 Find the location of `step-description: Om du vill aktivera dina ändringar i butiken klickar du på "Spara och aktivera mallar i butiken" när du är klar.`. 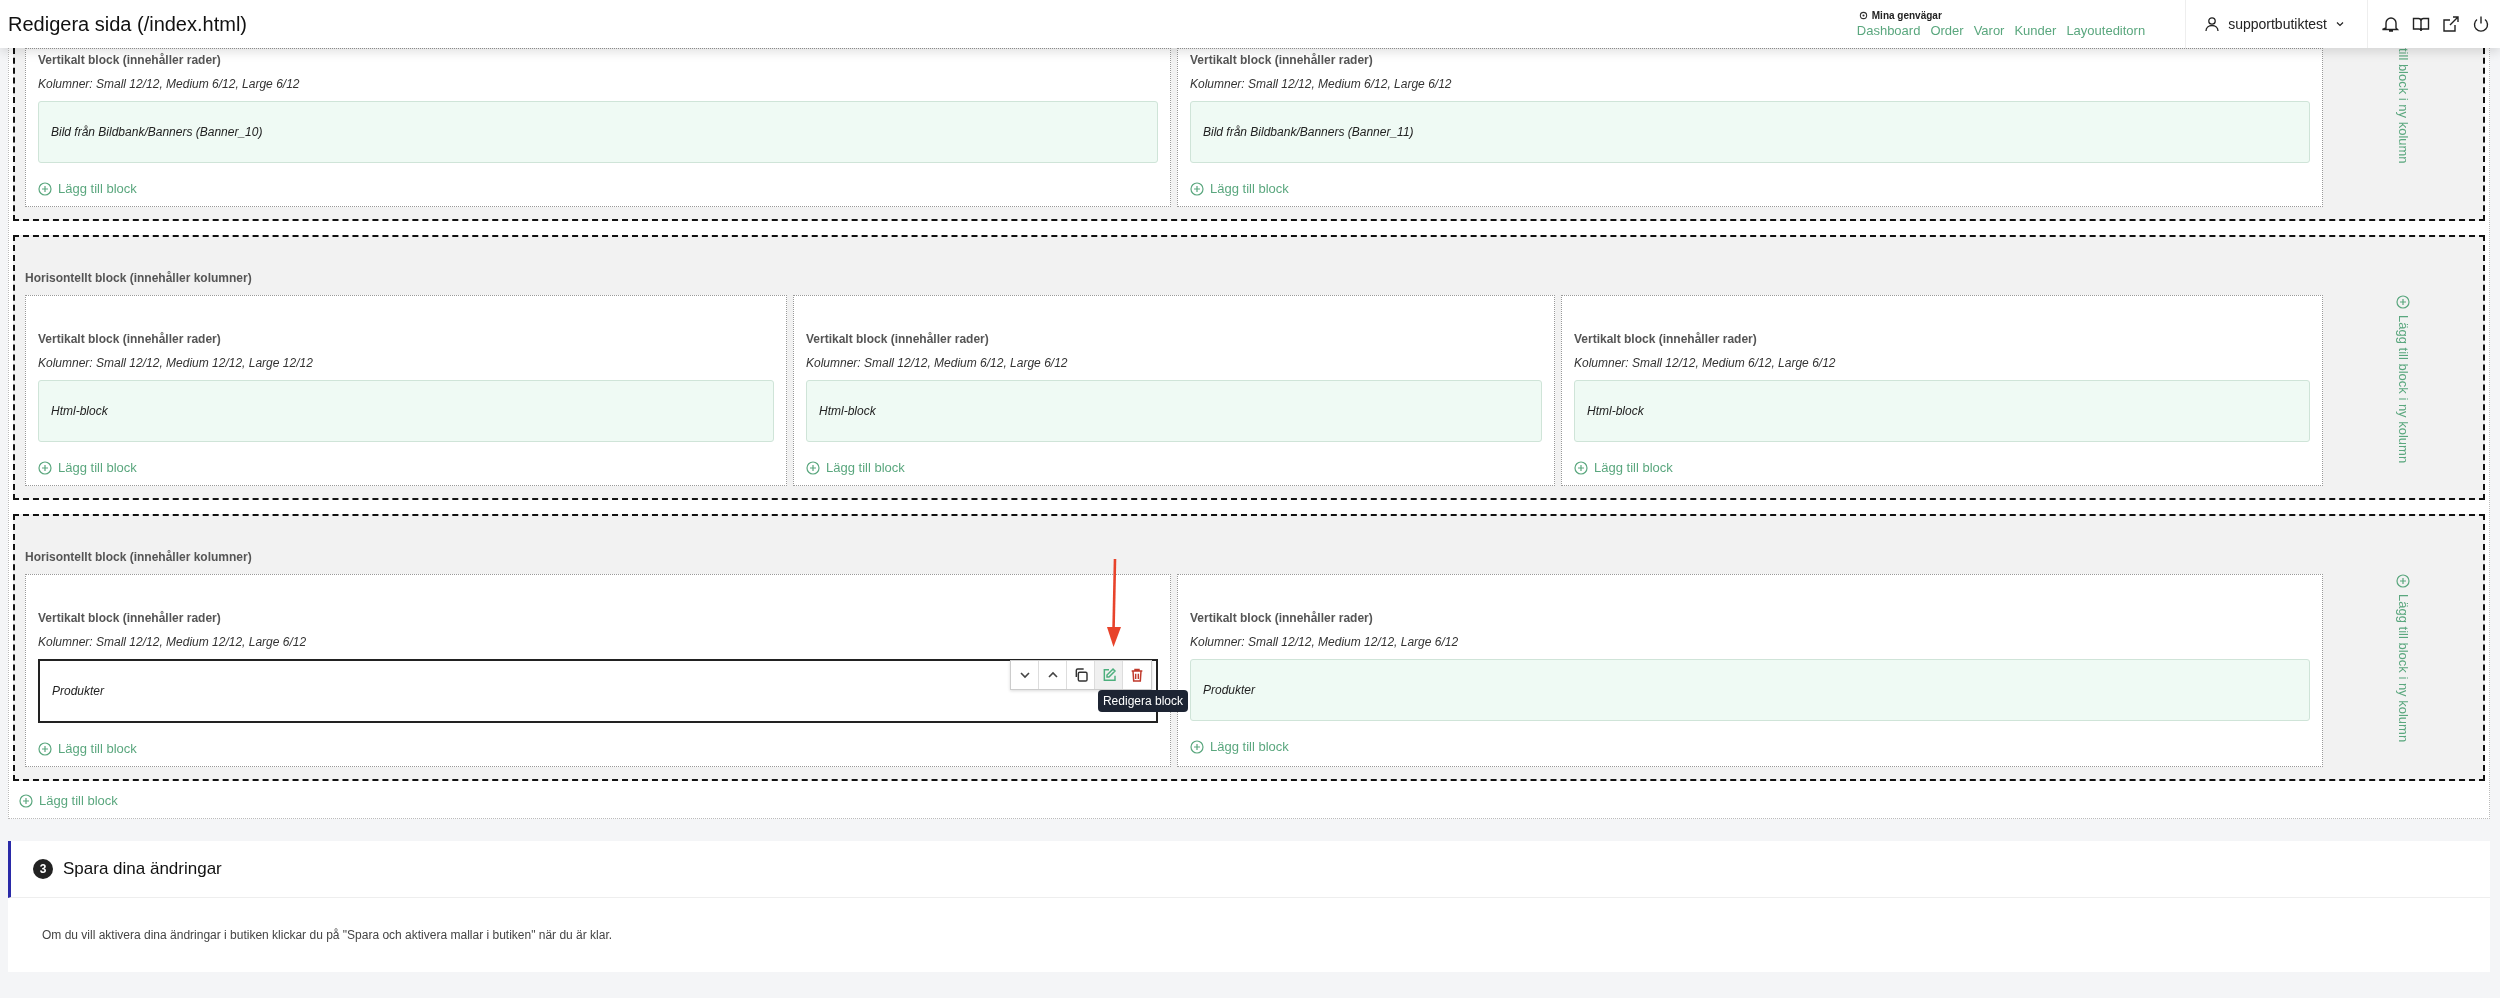

step-description: Om du vill aktivera dina ändringar i butiken klickar du på "Spara och aktivera mallar i butiken" när du är klar. is located at coordinates (327, 935).